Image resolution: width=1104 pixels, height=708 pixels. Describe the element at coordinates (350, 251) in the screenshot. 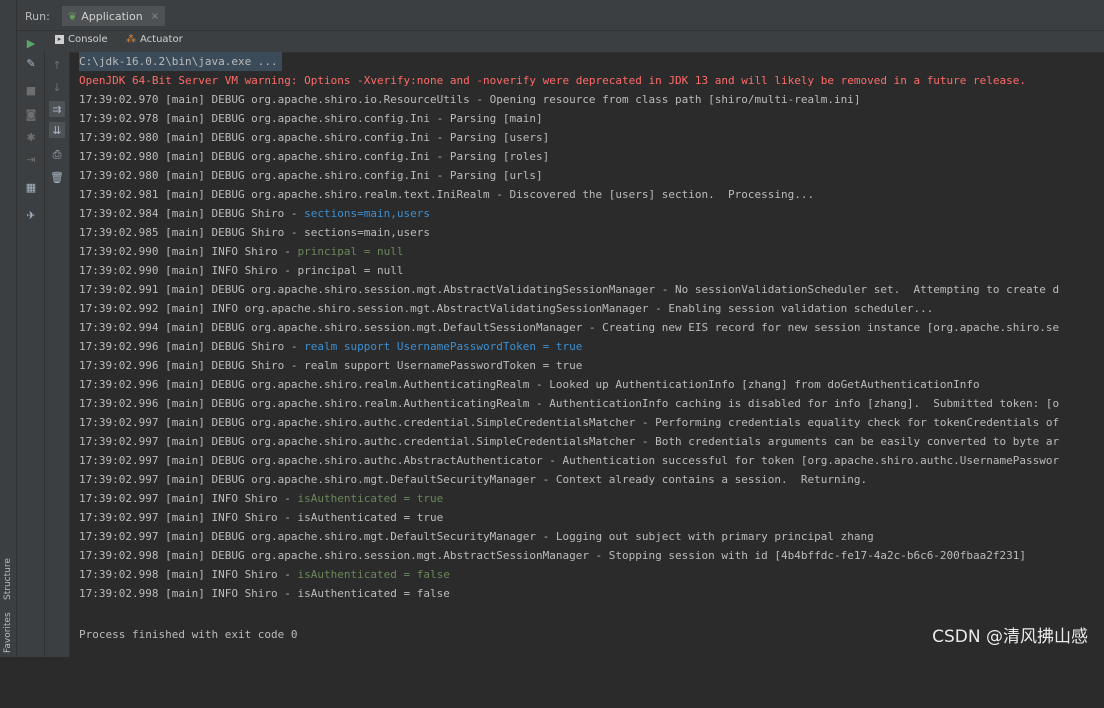

I see `log-line-highlight: principal = null` at that location.